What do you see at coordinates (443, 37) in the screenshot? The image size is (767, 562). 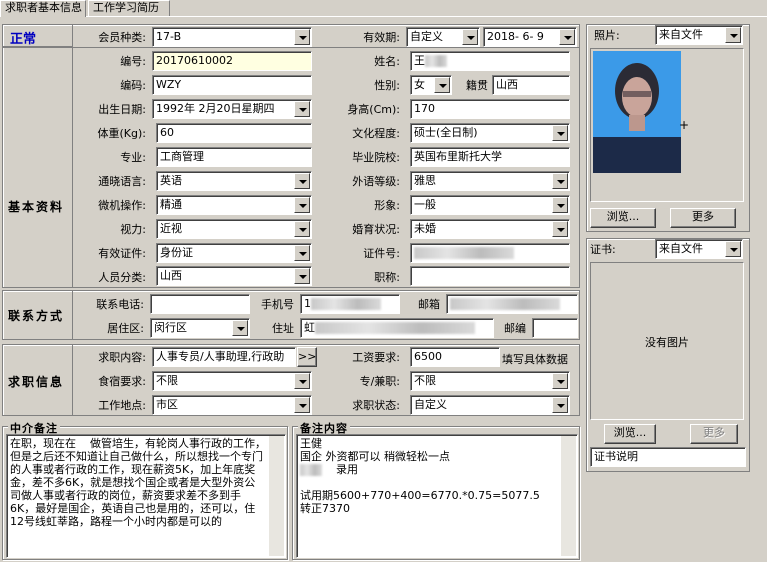 I see `validity-select: 自定义` at bounding box center [443, 37].